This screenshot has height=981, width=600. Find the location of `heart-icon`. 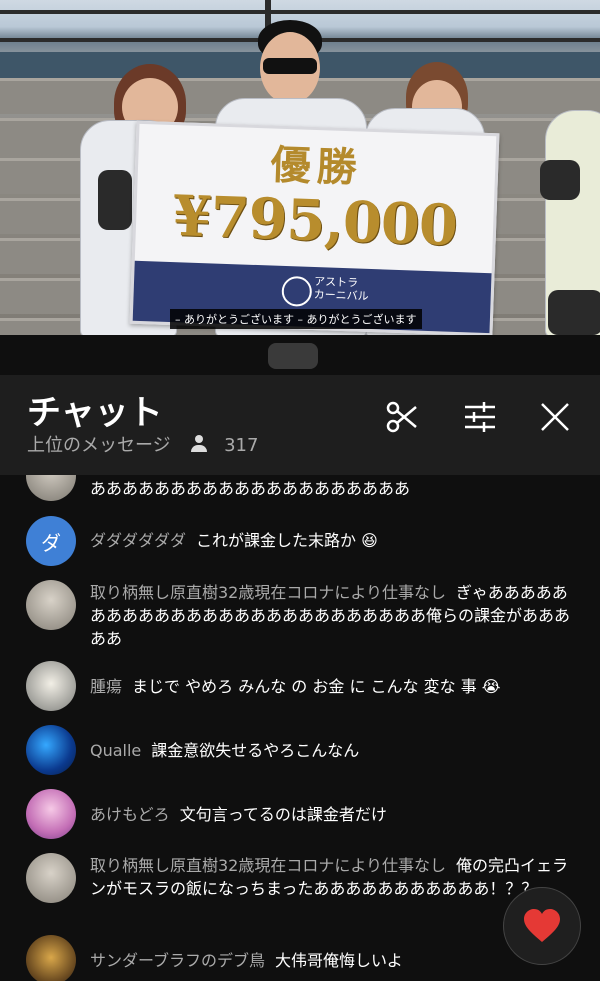

heart-icon is located at coordinates (542, 925).